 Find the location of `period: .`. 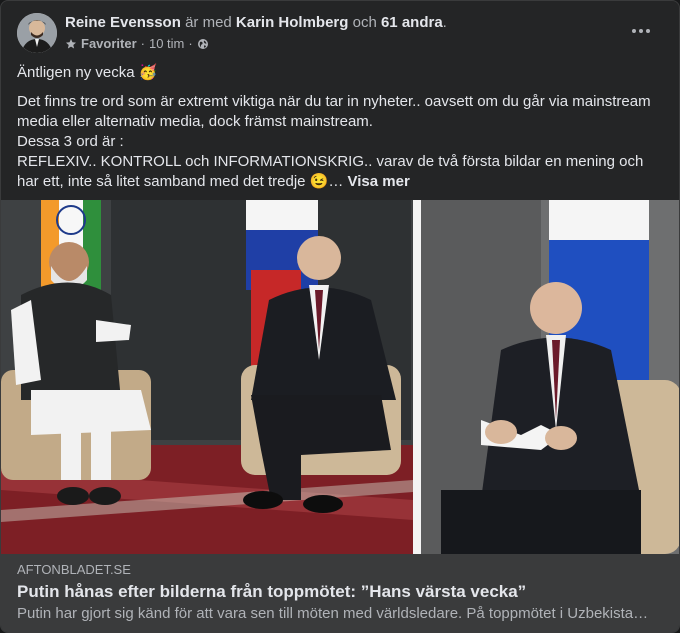

period: . is located at coordinates (444, 22).